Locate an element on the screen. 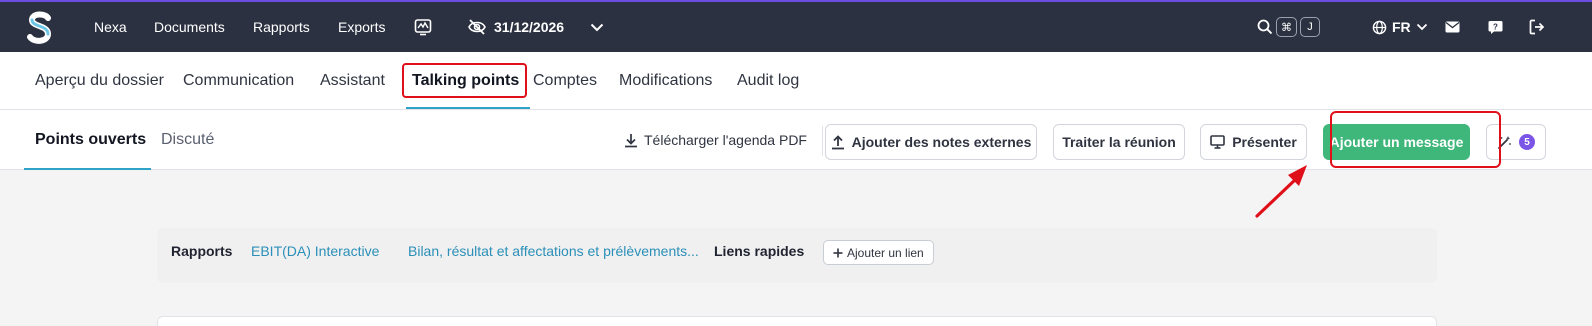  talking-points-card is located at coordinates (797, 321).